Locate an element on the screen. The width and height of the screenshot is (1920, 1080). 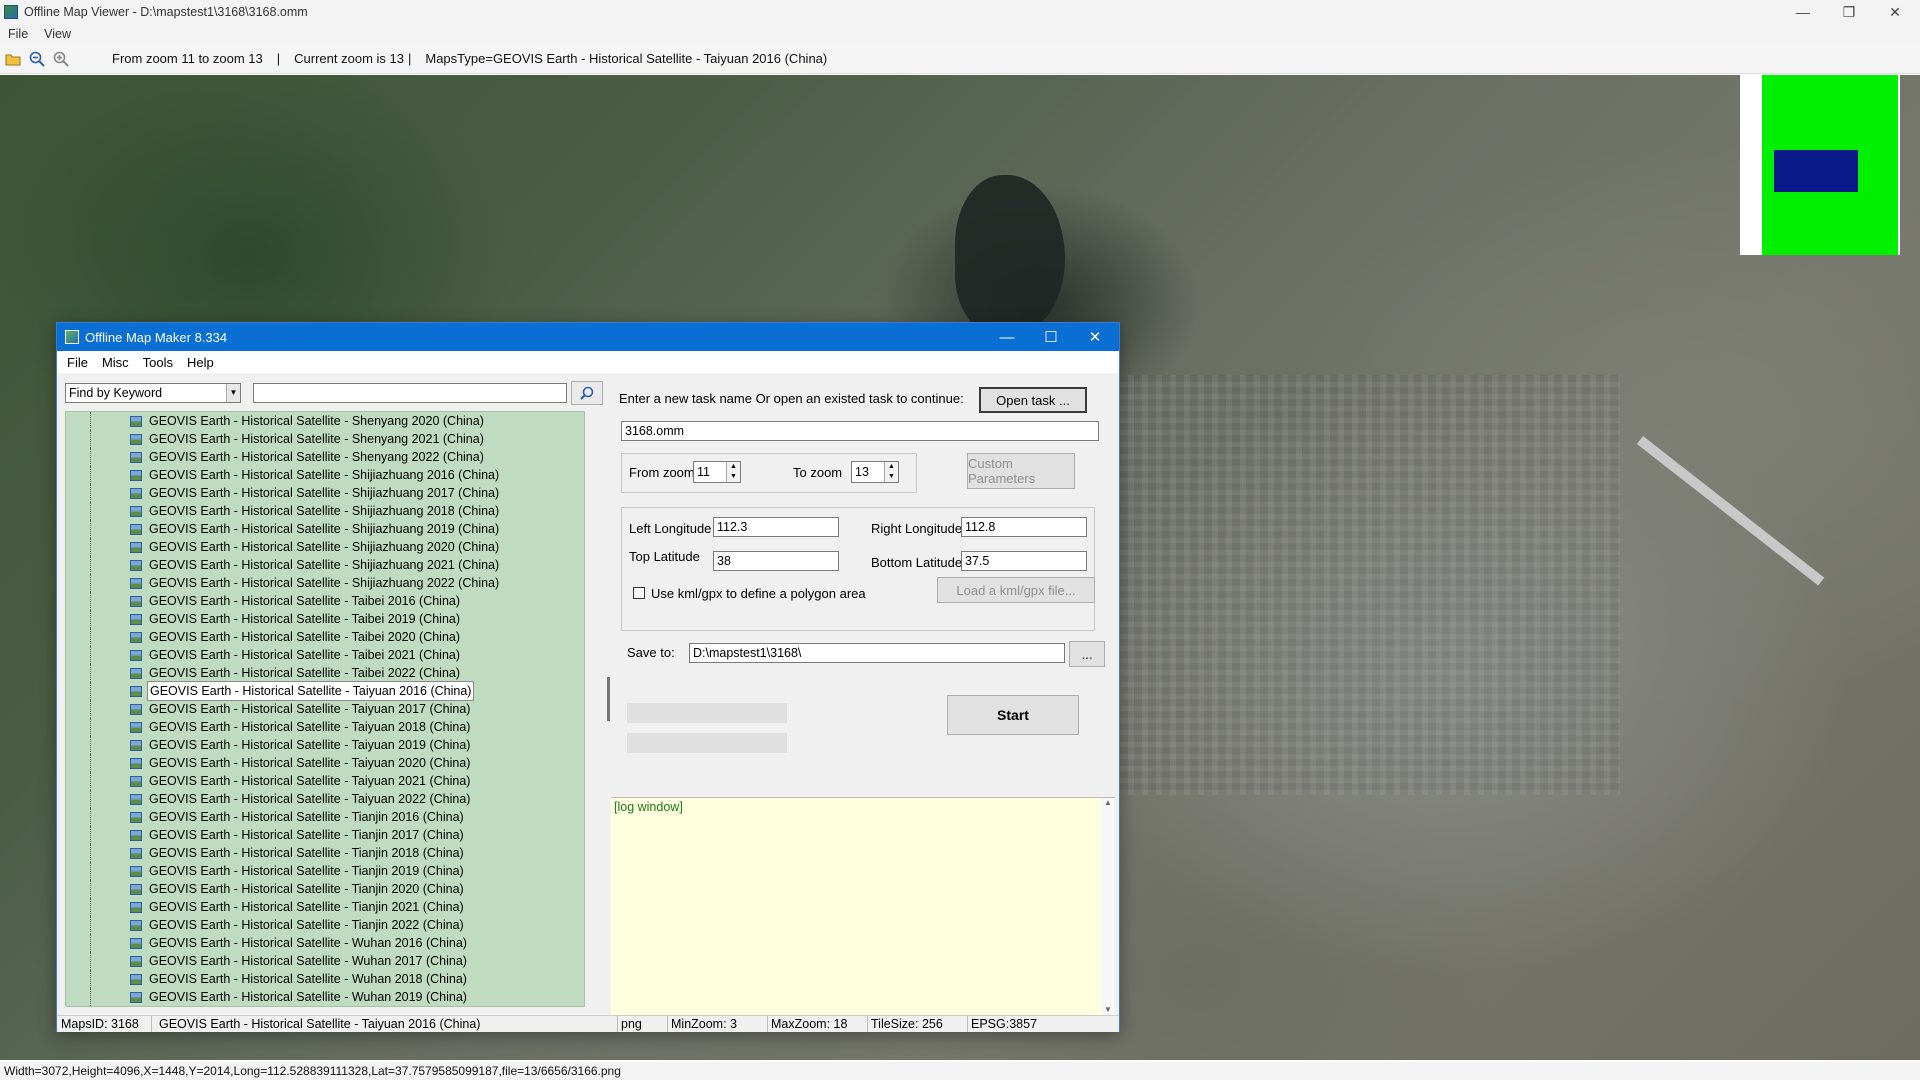
keyword-input is located at coordinates (410, 393).